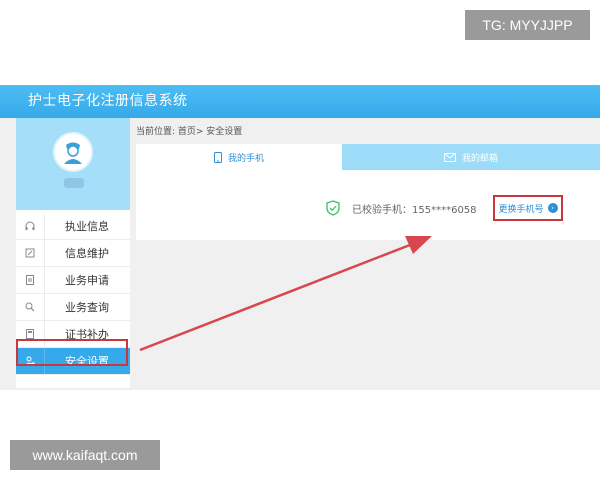 The image size is (600, 480). I want to click on sidebar-item-practice-info: 执业信息, so click(73, 226).